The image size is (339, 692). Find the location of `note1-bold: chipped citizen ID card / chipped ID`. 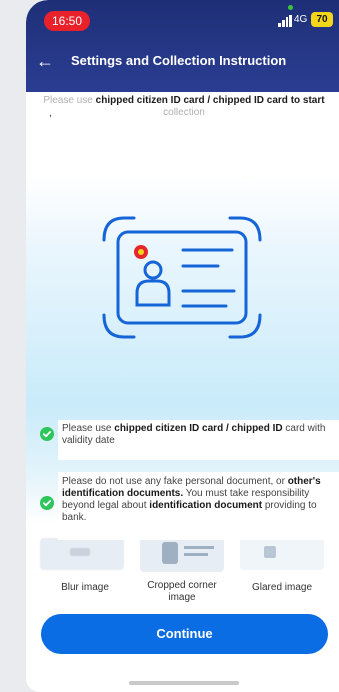

note1-bold: chipped citizen ID card / chipped ID is located at coordinates (198, 428).